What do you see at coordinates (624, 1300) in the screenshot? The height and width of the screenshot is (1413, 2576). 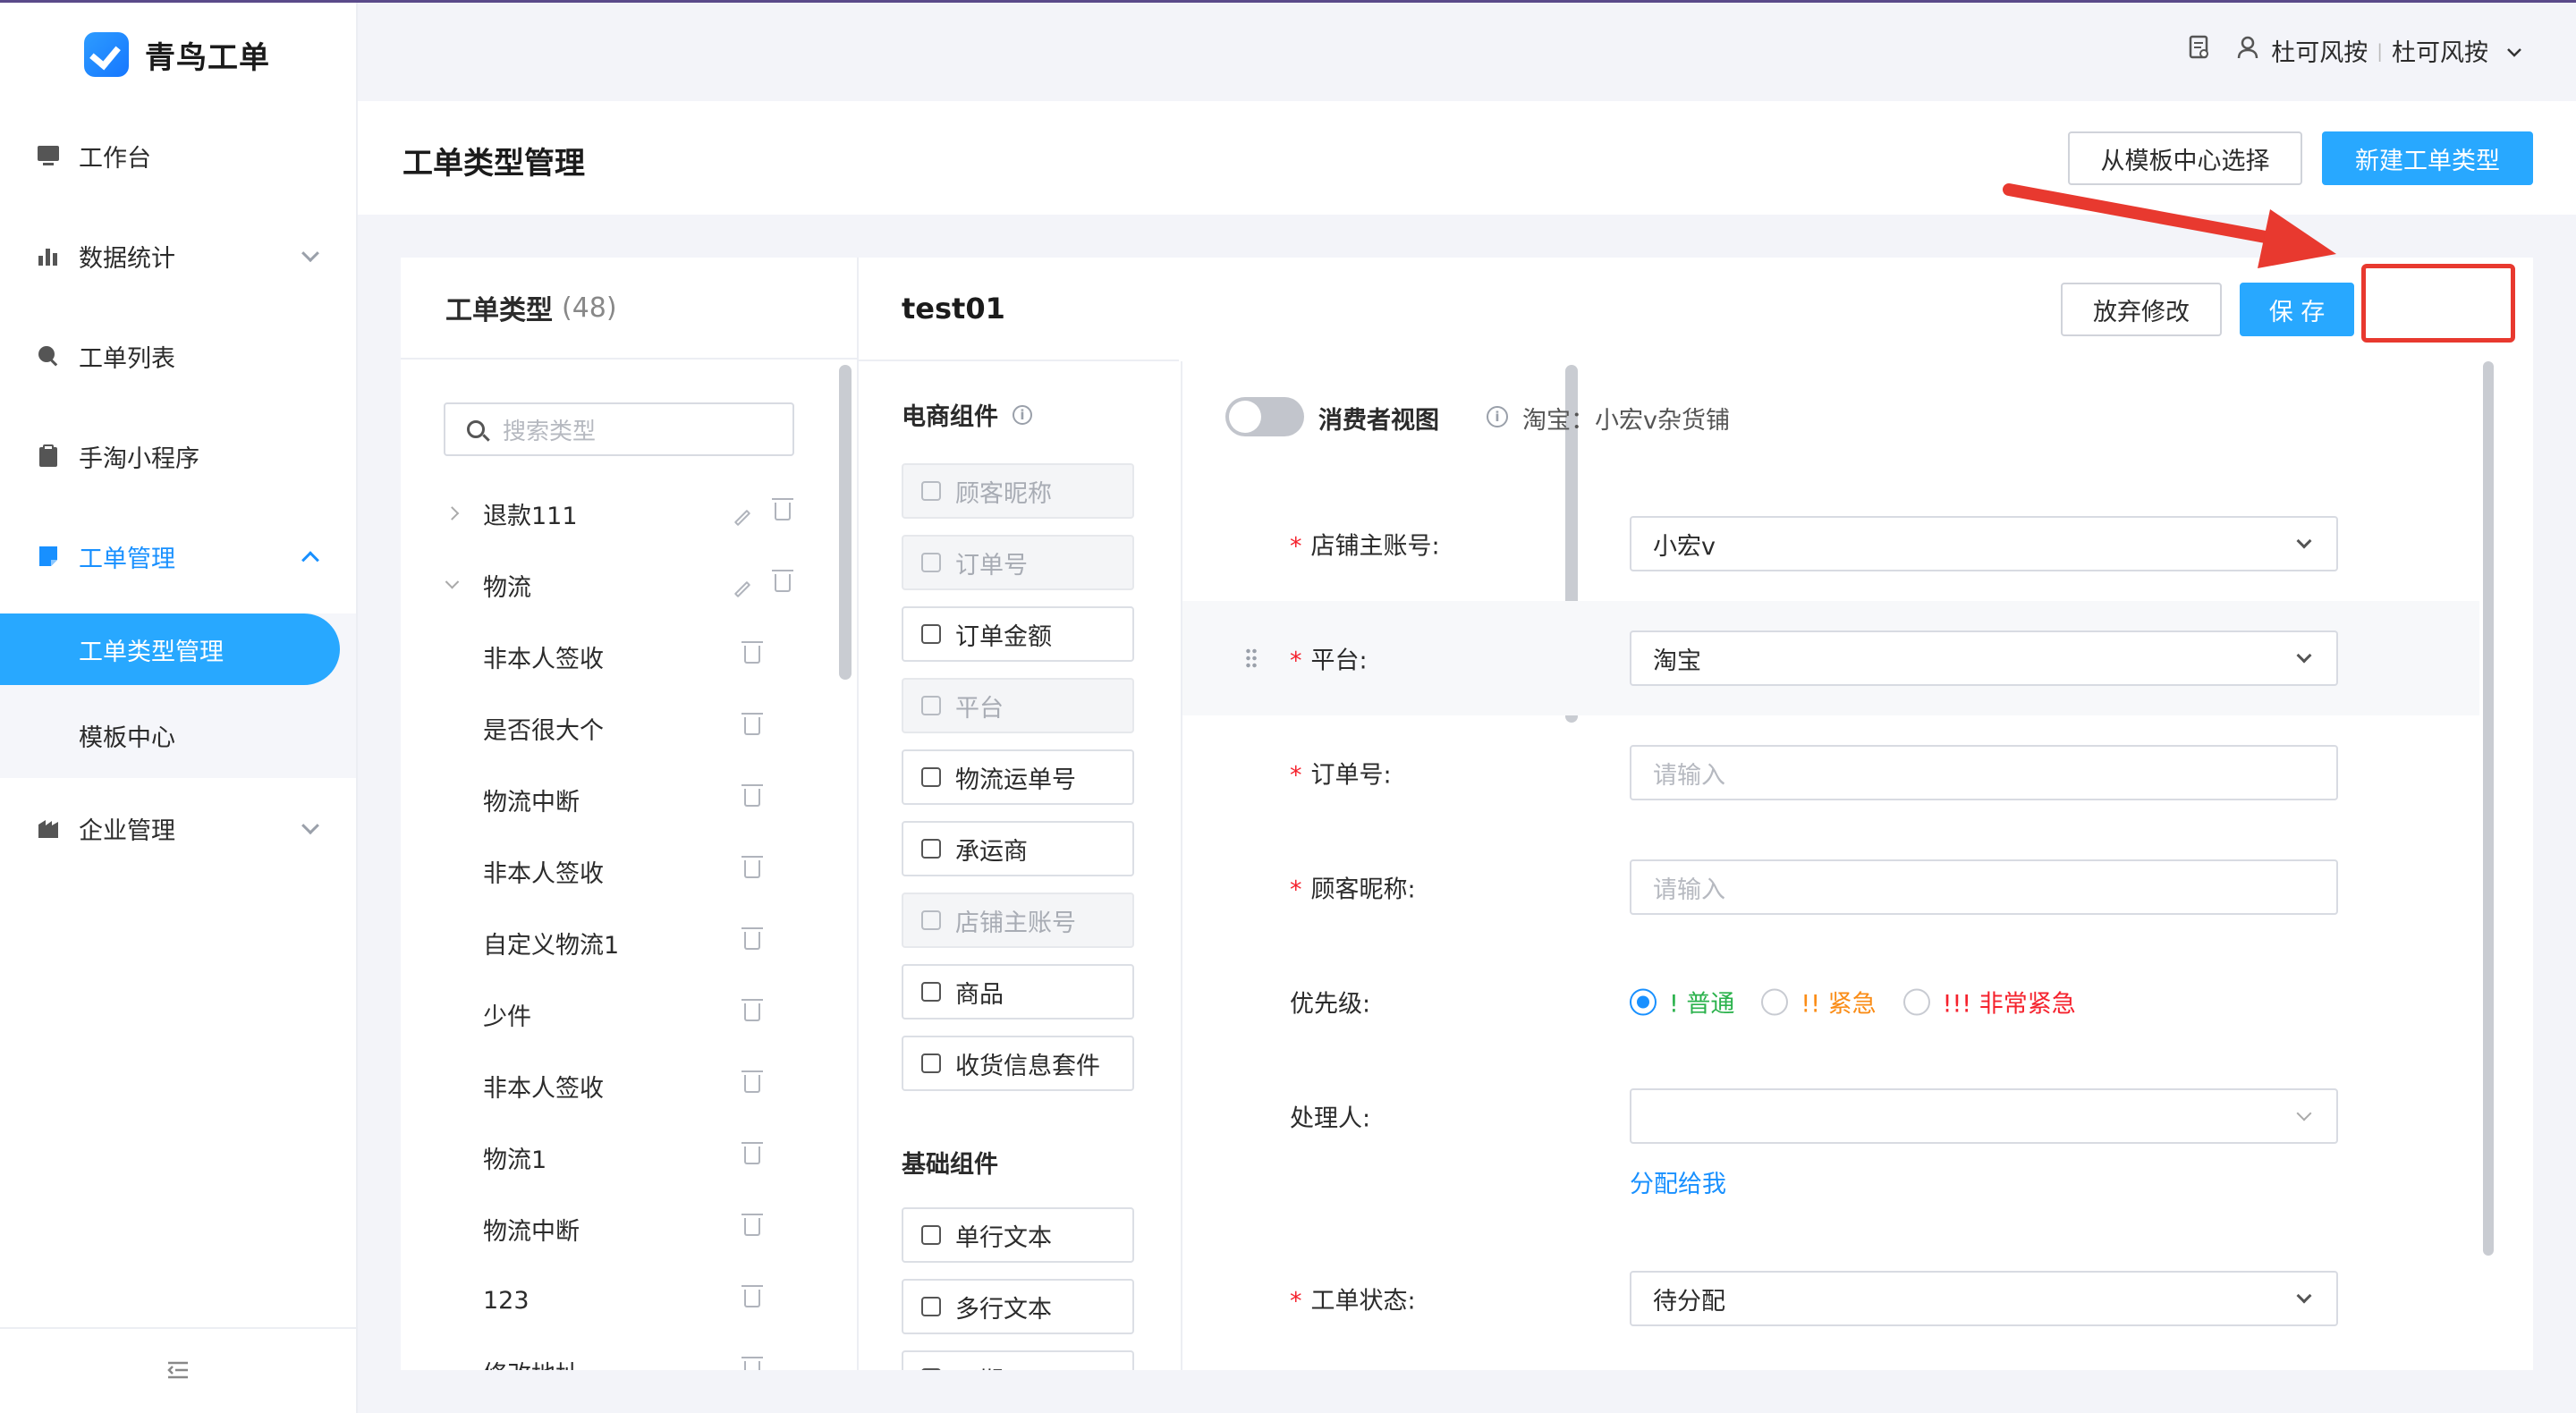 I see `tree-item: 123` at bounding box center [624, 1300].